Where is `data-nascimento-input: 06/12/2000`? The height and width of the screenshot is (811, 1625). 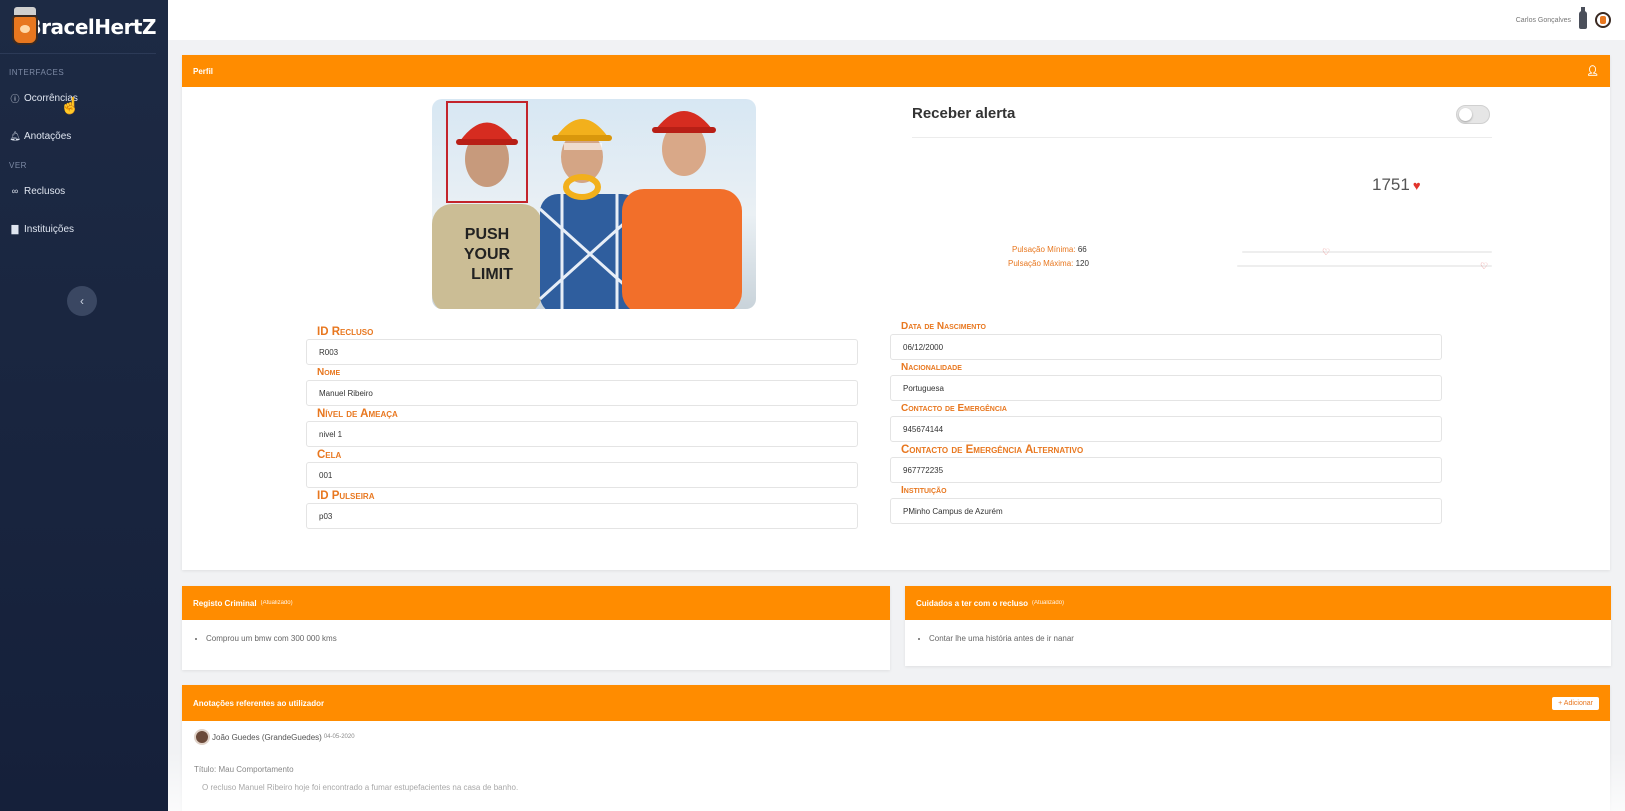 data-nascimento-input: 06/12/2000 is located at coordinates (1166, 347).